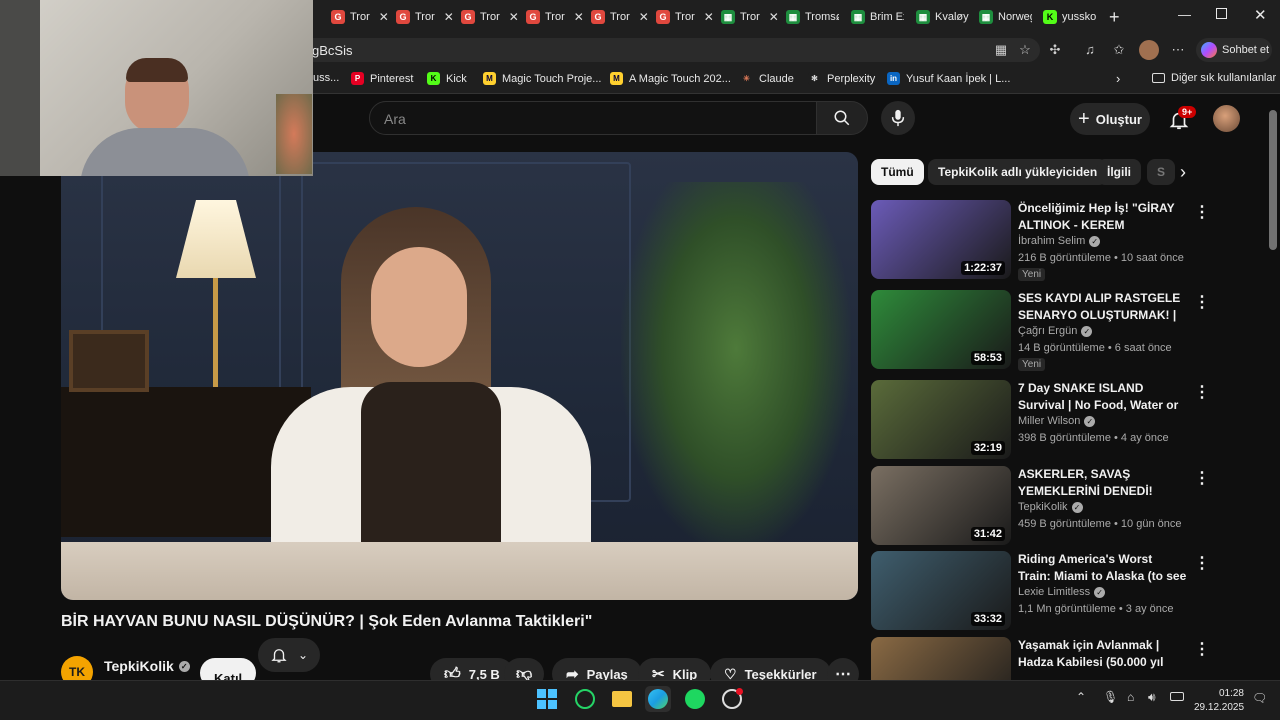  What do you see at coordinates (147, 666) in the screenshot?
I see `channel-name: TepkiKolik ✓` at bounding box center [147, 666].